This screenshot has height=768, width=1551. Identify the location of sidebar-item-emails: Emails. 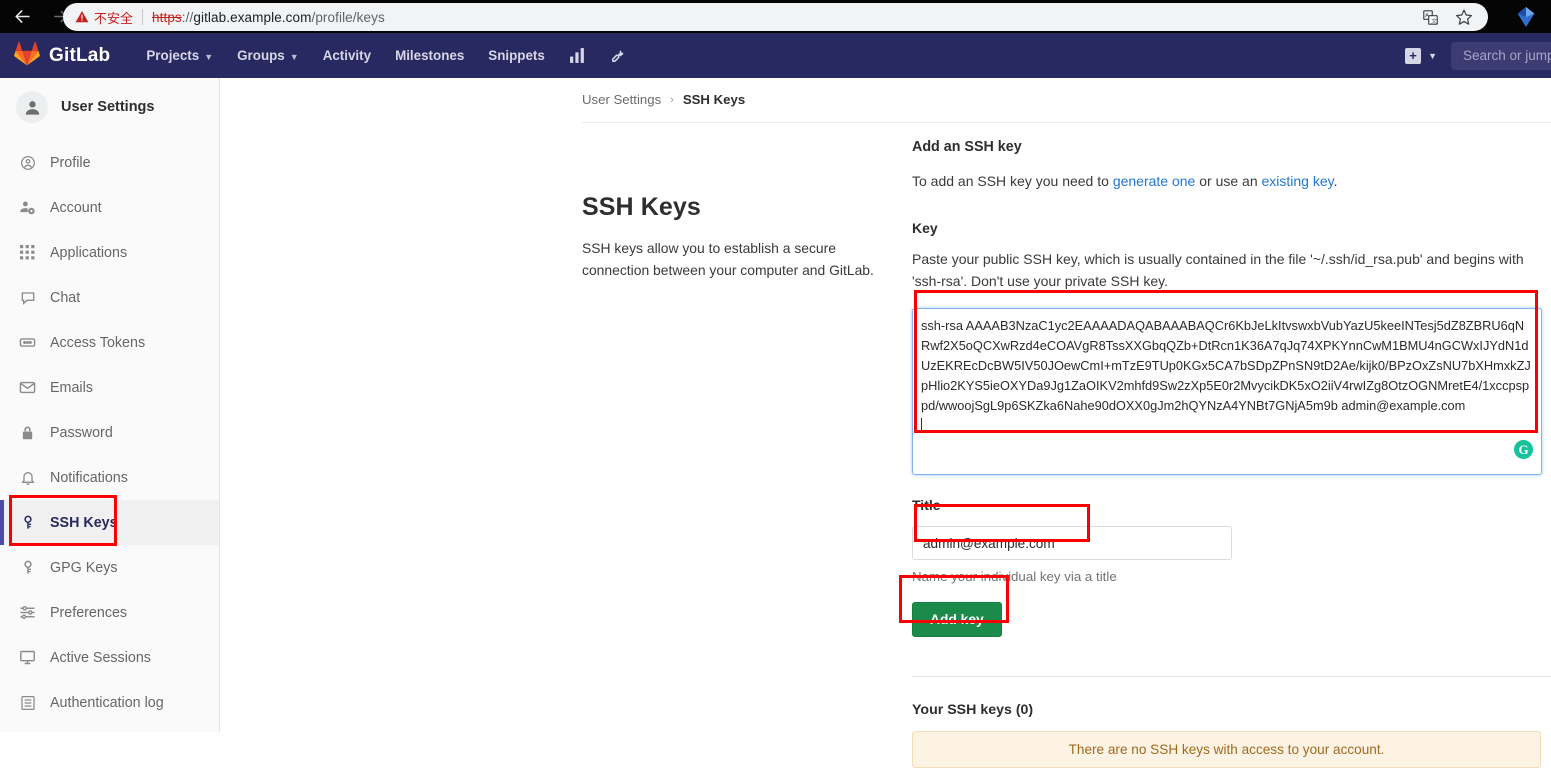
(109, 387).